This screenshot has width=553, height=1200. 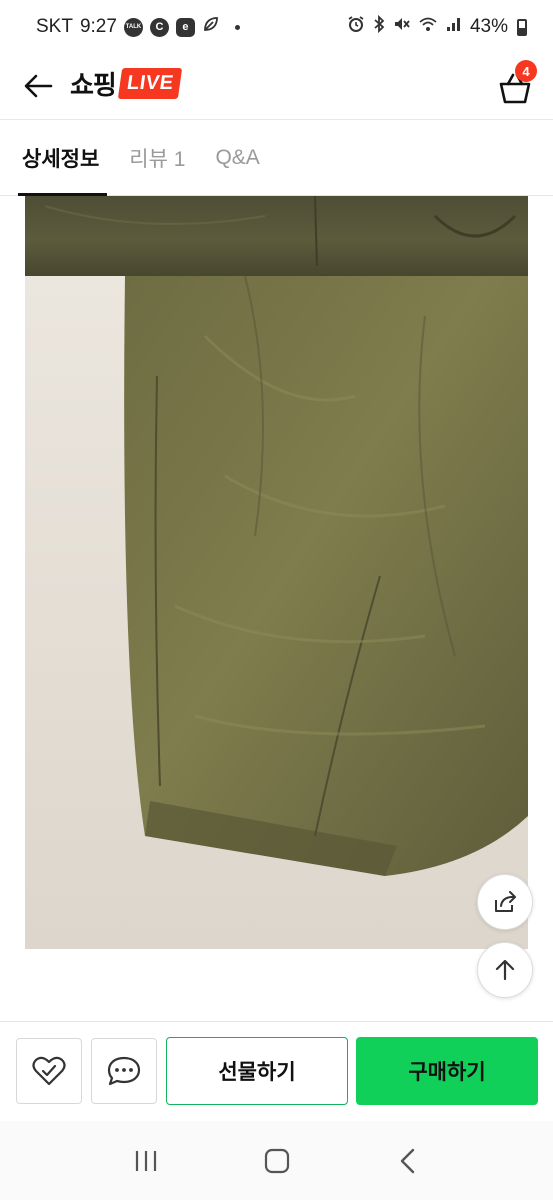 What do you see at coordinates (150, 83) in the screenshot?
I see `live-badge: LIVE` at bounding box center [150, 83].